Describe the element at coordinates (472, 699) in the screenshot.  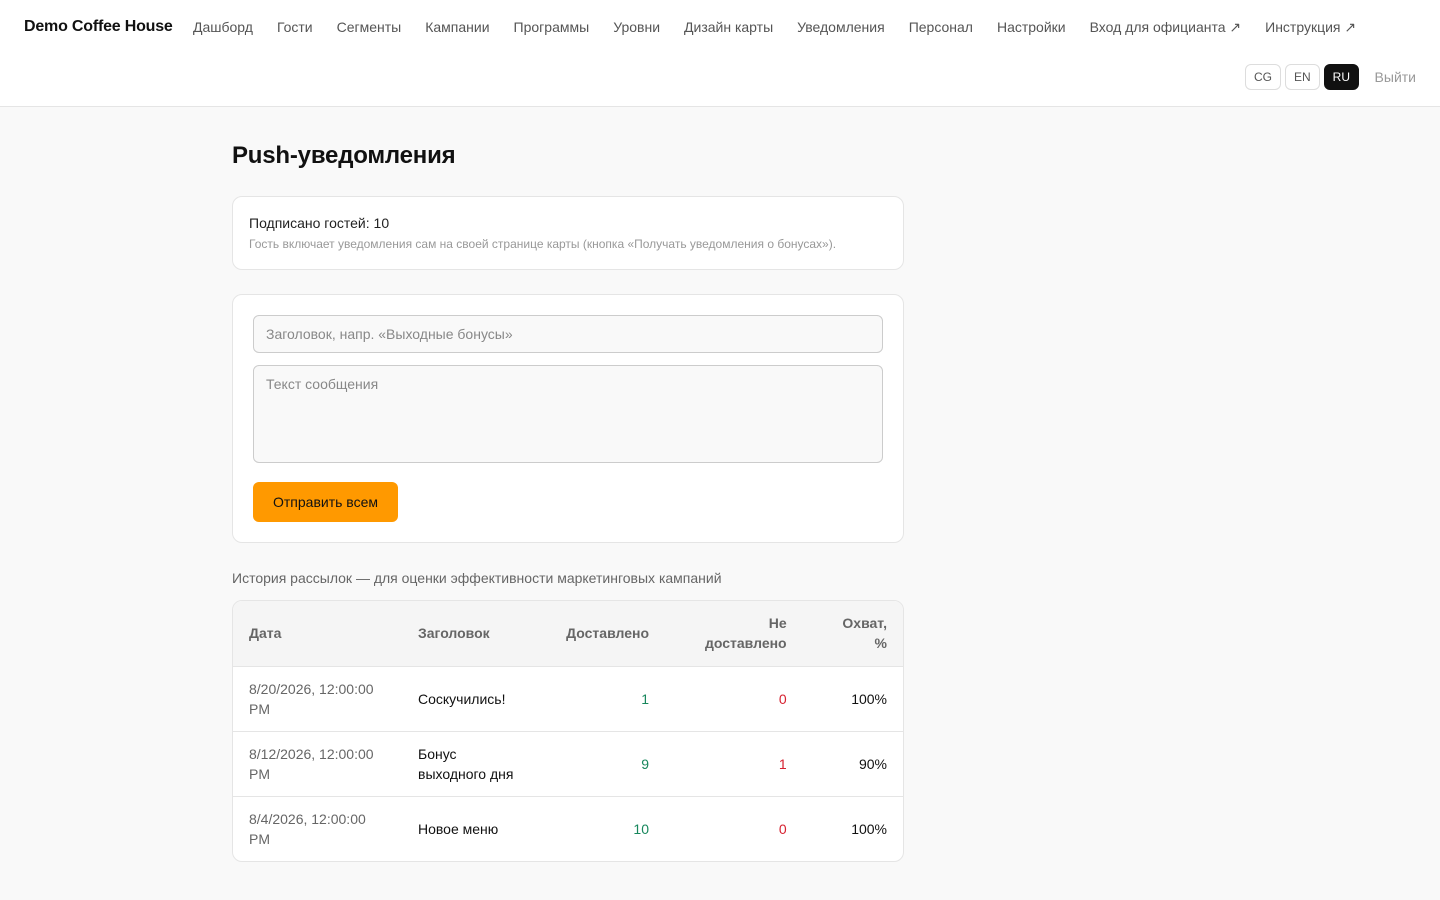
I see `row-title: Соскучились!` at that location.